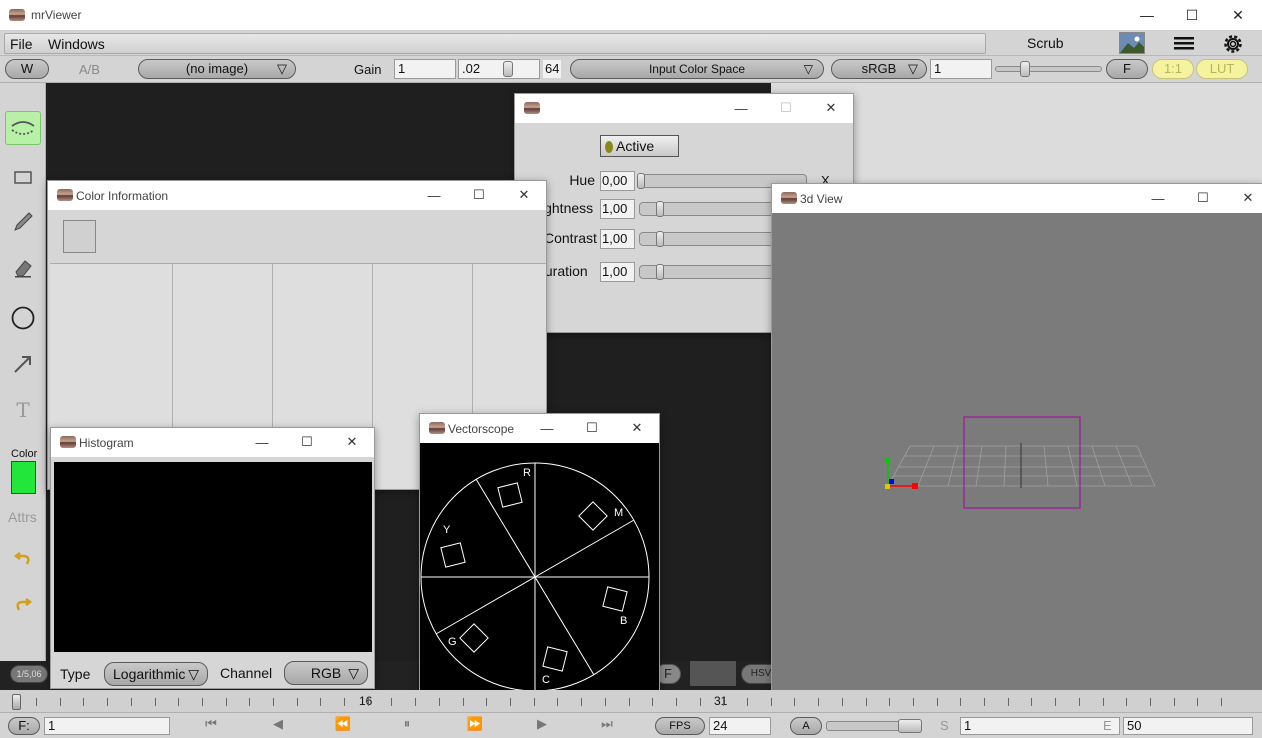  Describe the element at coordinates (660, 209) in the screenshot. I see `brightness-slider-thumb` at that location.